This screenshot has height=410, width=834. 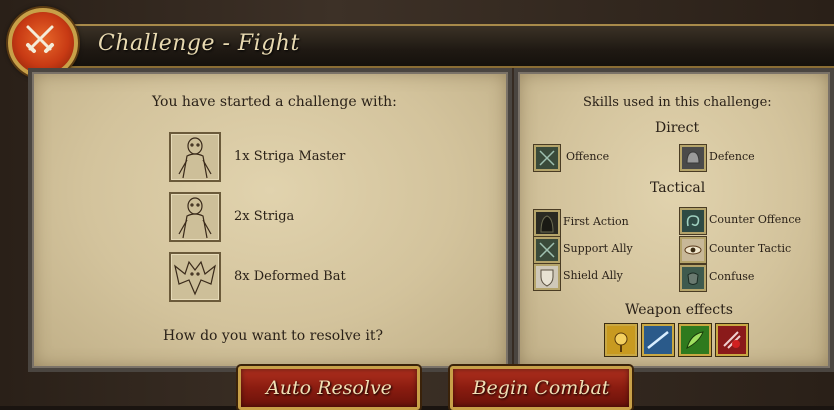 I want to click on begin-combat-button: Begin Combat, so click(x=541, y=388).